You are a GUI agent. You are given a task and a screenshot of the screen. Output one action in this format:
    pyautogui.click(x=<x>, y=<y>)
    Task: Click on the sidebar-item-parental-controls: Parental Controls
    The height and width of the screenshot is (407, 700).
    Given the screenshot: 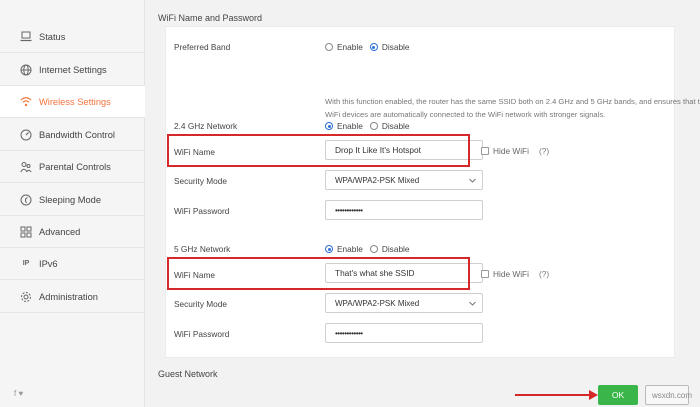 What is the action you would take?
    pyautogui.click(x=72, y=167)
    